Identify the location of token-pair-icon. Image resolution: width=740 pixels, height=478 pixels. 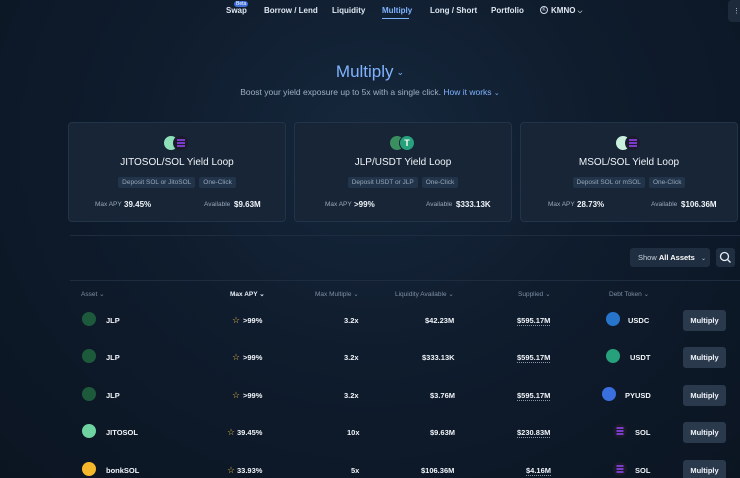
(177, 143).